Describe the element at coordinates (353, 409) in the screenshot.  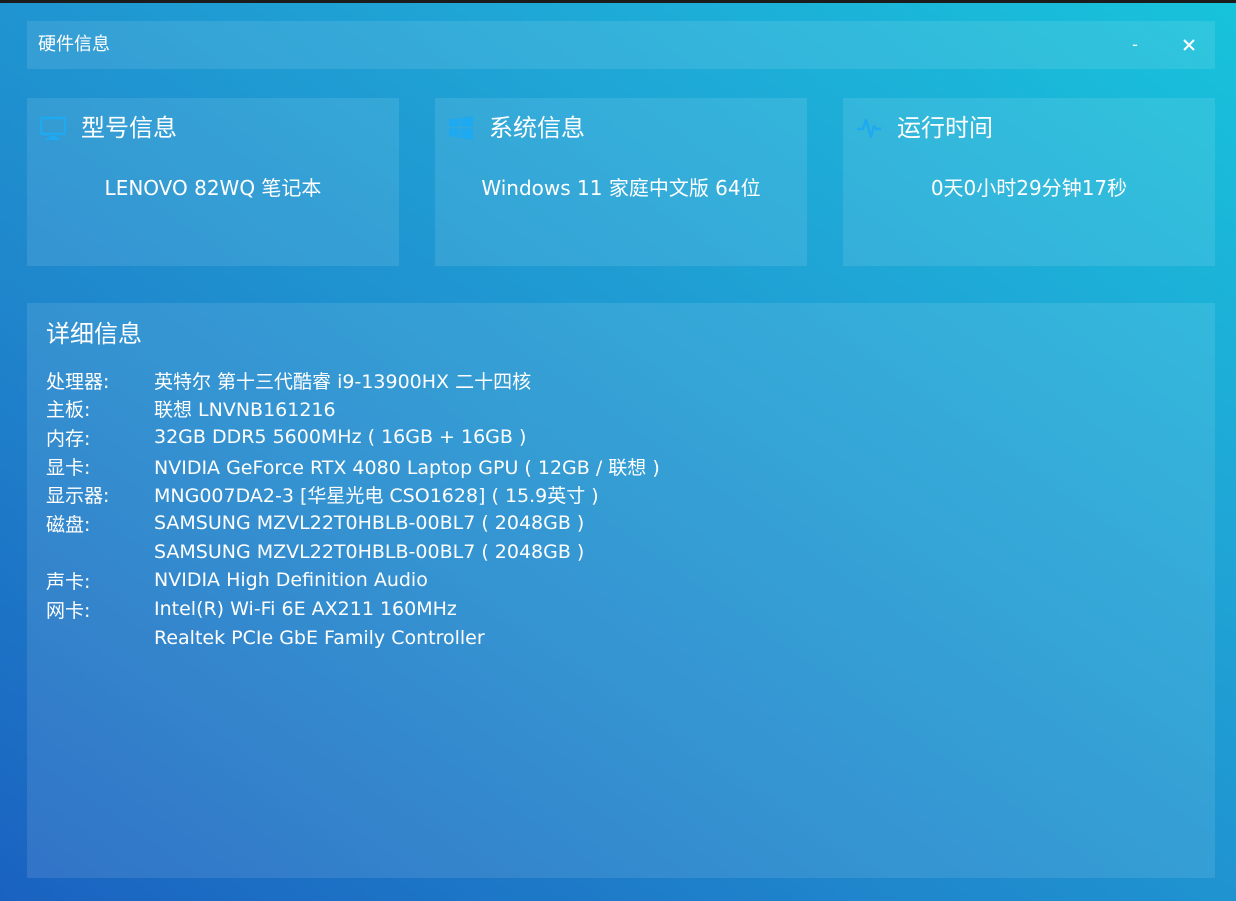
I see `detail-row-motherboard: 主板: 联想 LNVNB161216` at that location.